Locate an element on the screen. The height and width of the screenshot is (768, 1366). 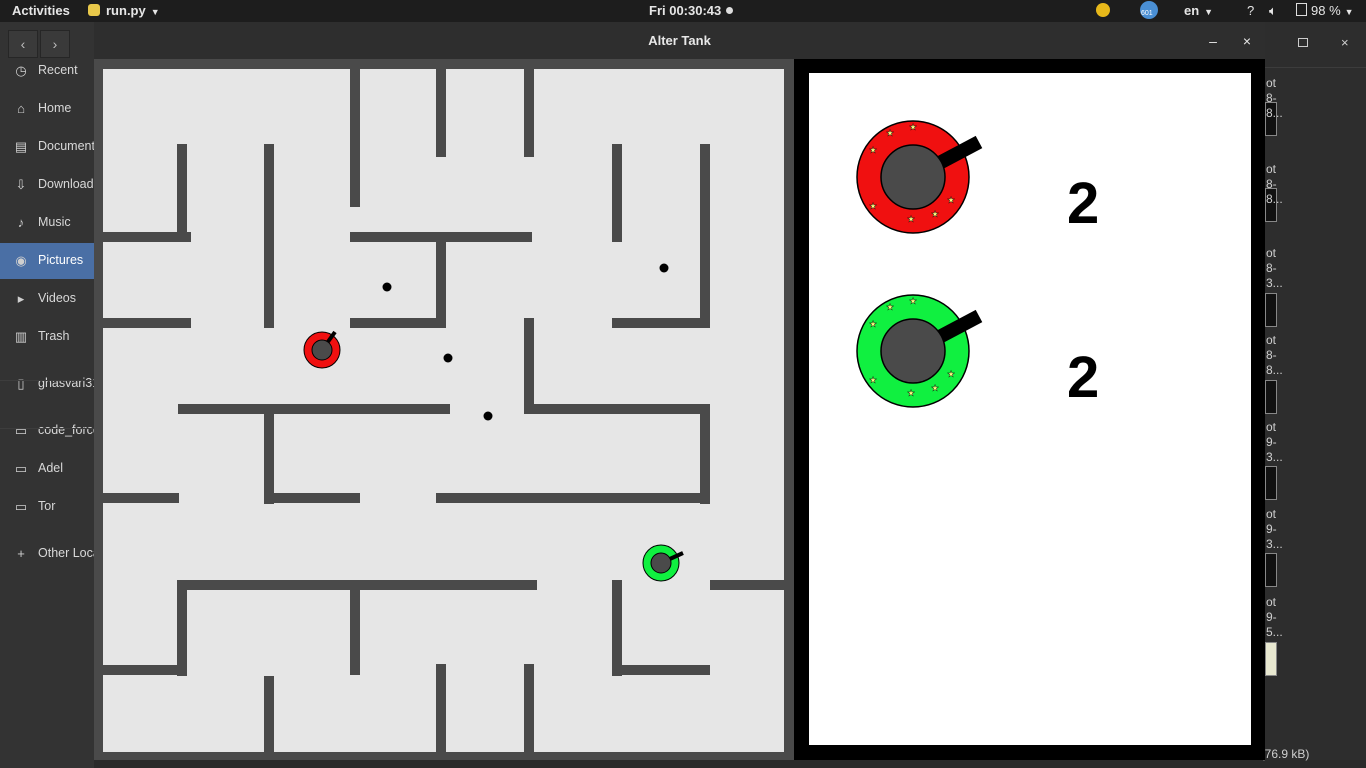
maximize-icon is located at coordinates (1303, 42).